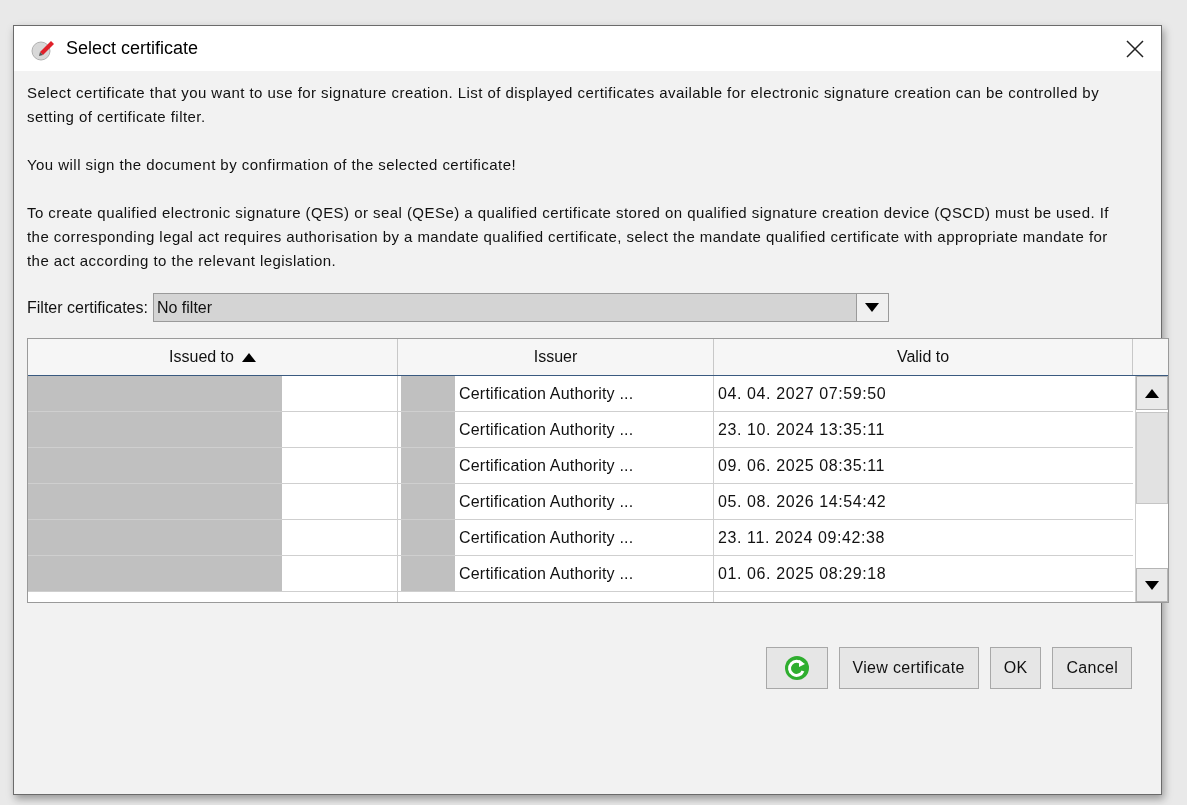 Image resolution: width=1187 pixels, height=805 pixels. I want to click on dropdown-arrow-button, so click(871, 307).